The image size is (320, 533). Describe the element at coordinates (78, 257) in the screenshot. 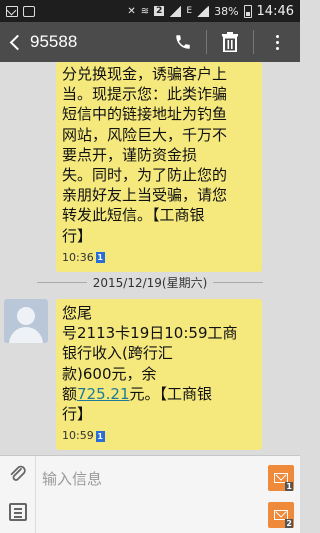

I see `message-time: 10:36` at that location.